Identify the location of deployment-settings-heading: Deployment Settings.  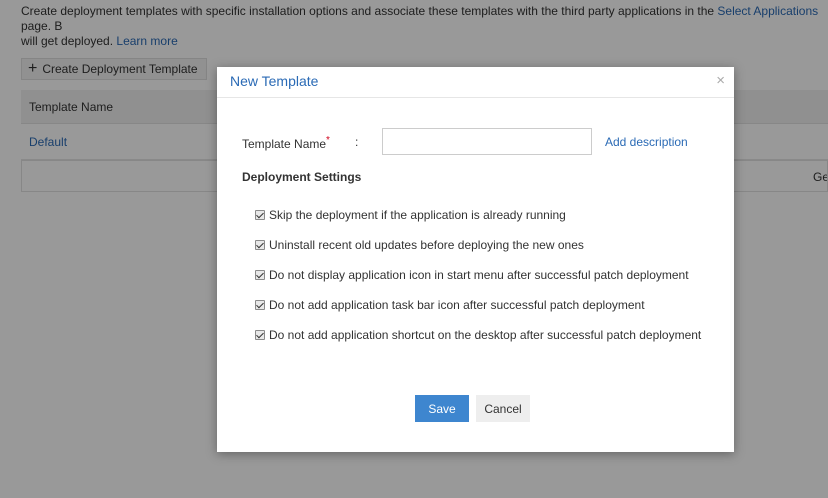
(302, 177).